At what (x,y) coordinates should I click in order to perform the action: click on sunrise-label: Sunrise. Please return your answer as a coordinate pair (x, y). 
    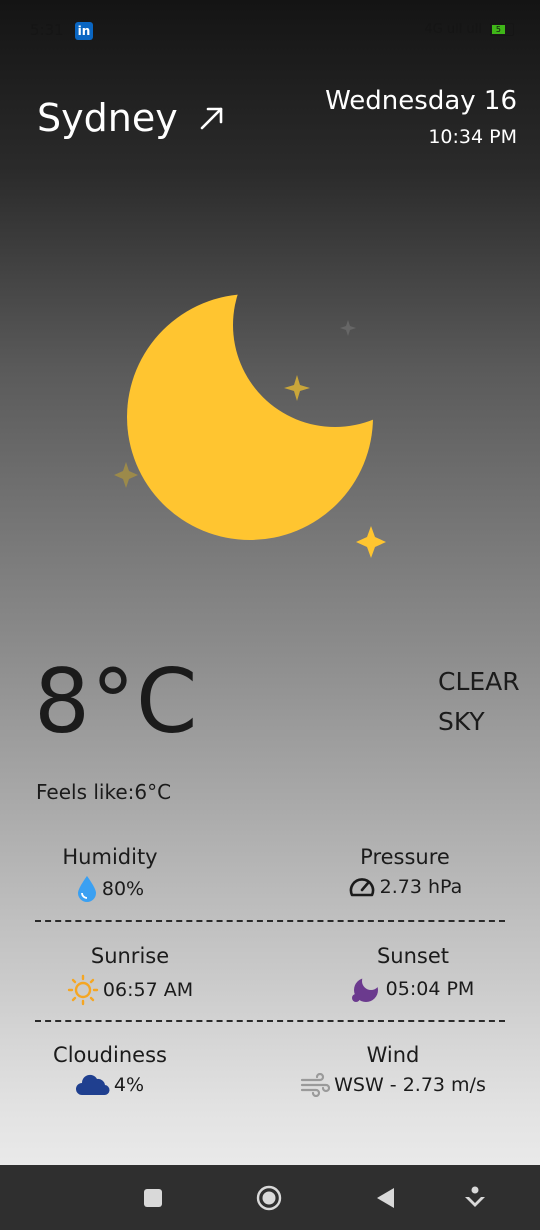
    Looking at the image, I should click on (130, 956).